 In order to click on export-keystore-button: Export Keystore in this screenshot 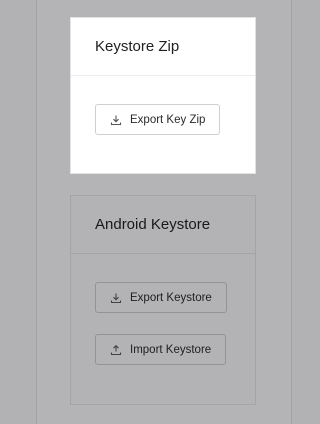, I will do `click(161, 297)`.